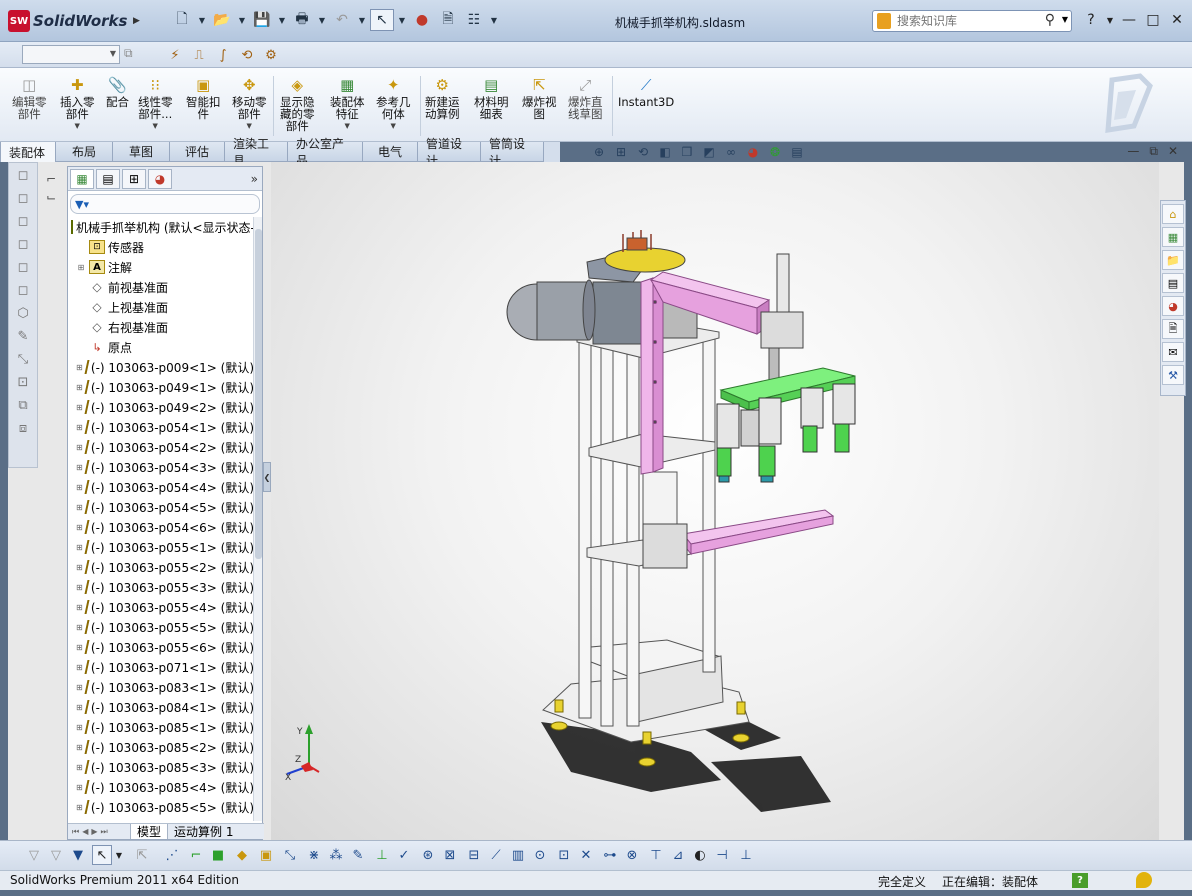 Image resolution: width=1192 pixels, height=896 pixels. What do you see at coordinates (23, 382) in the screenshot?
I see `snap-icon: ⊡` at bounding box center [23, 382].